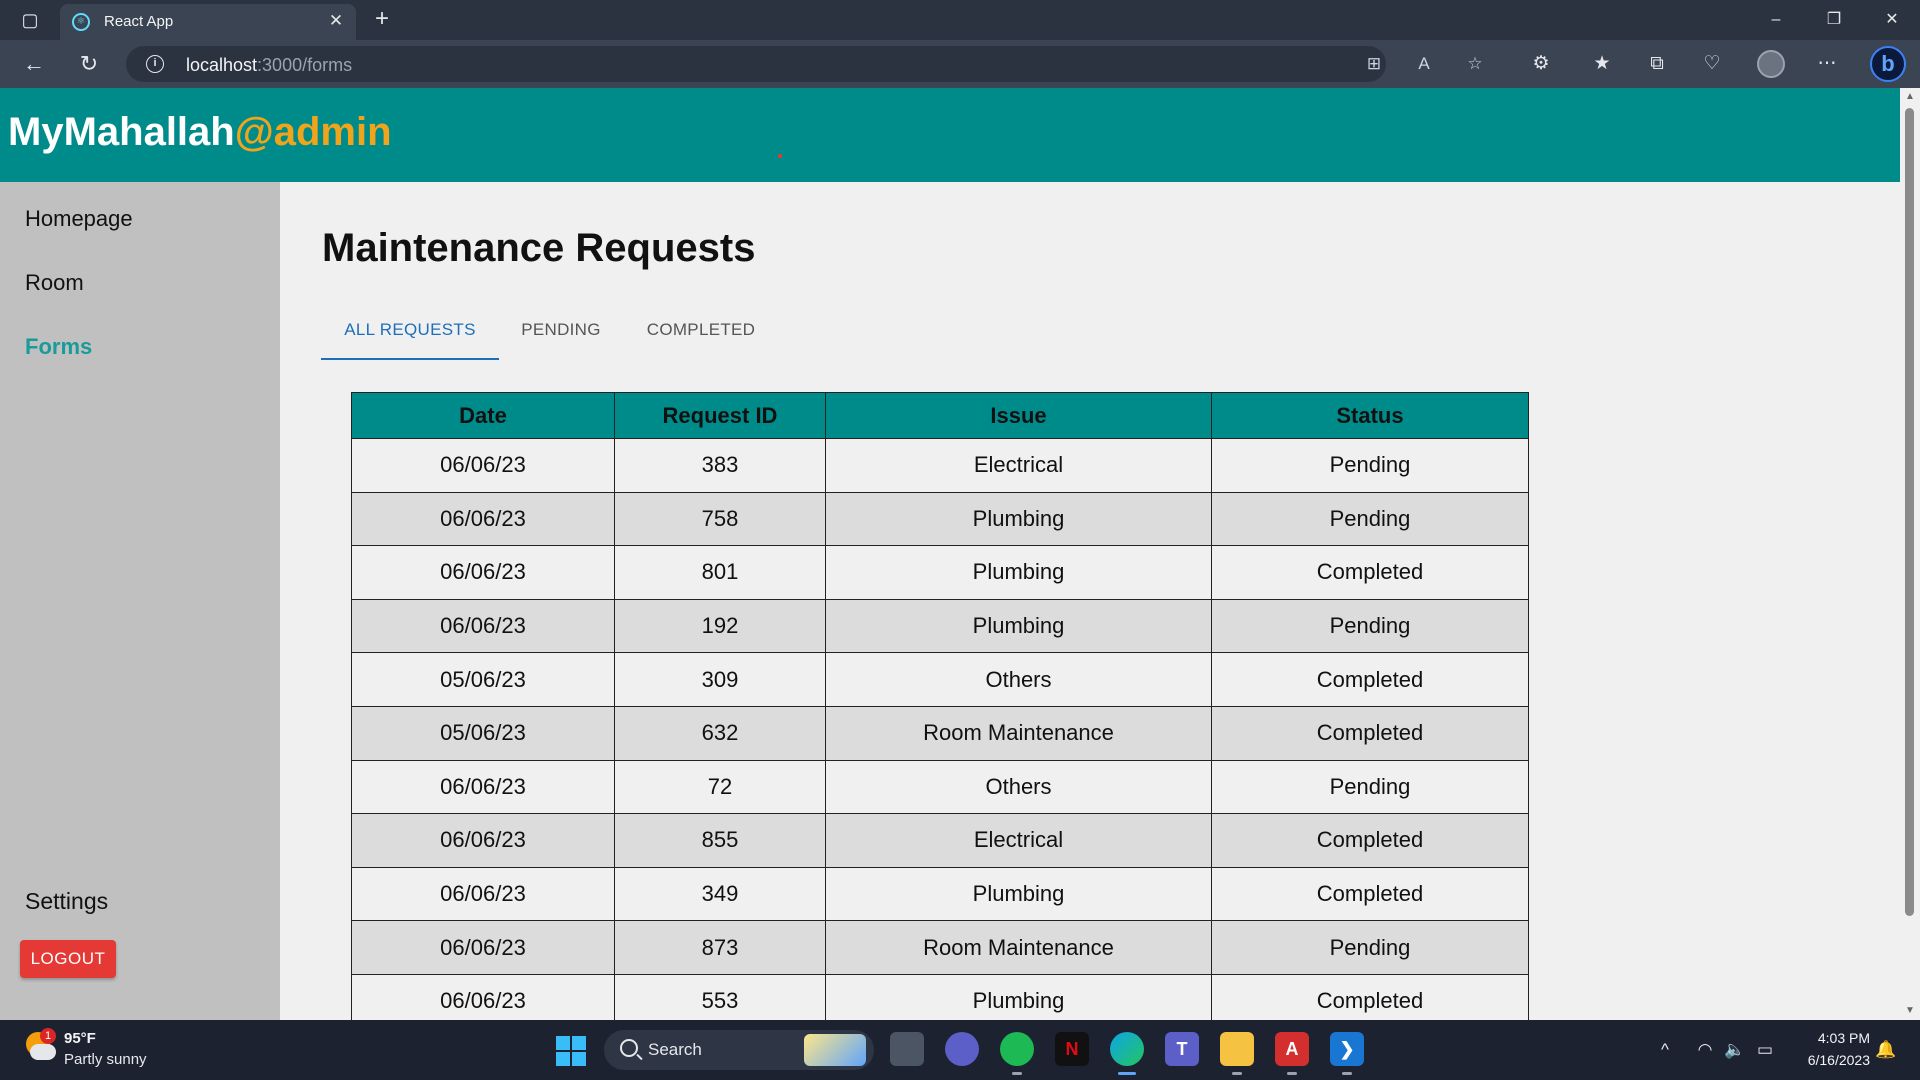  I want to click on tab-pending: PENDING, so click(561, 330).